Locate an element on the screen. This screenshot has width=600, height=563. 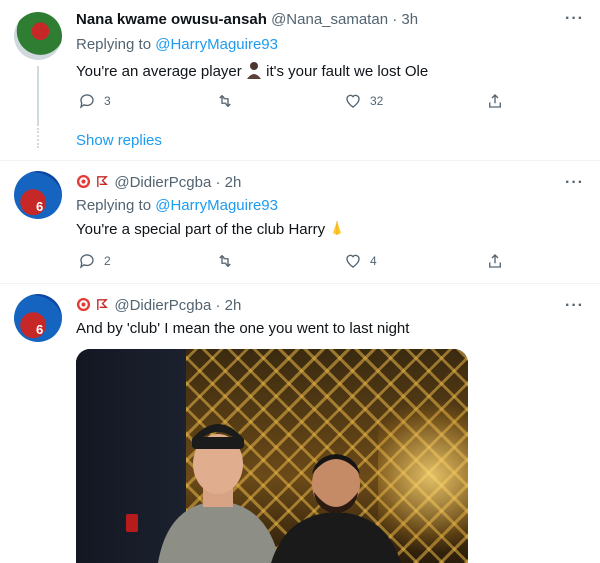
reply-button: 2 is located at coordinates (94, 261).